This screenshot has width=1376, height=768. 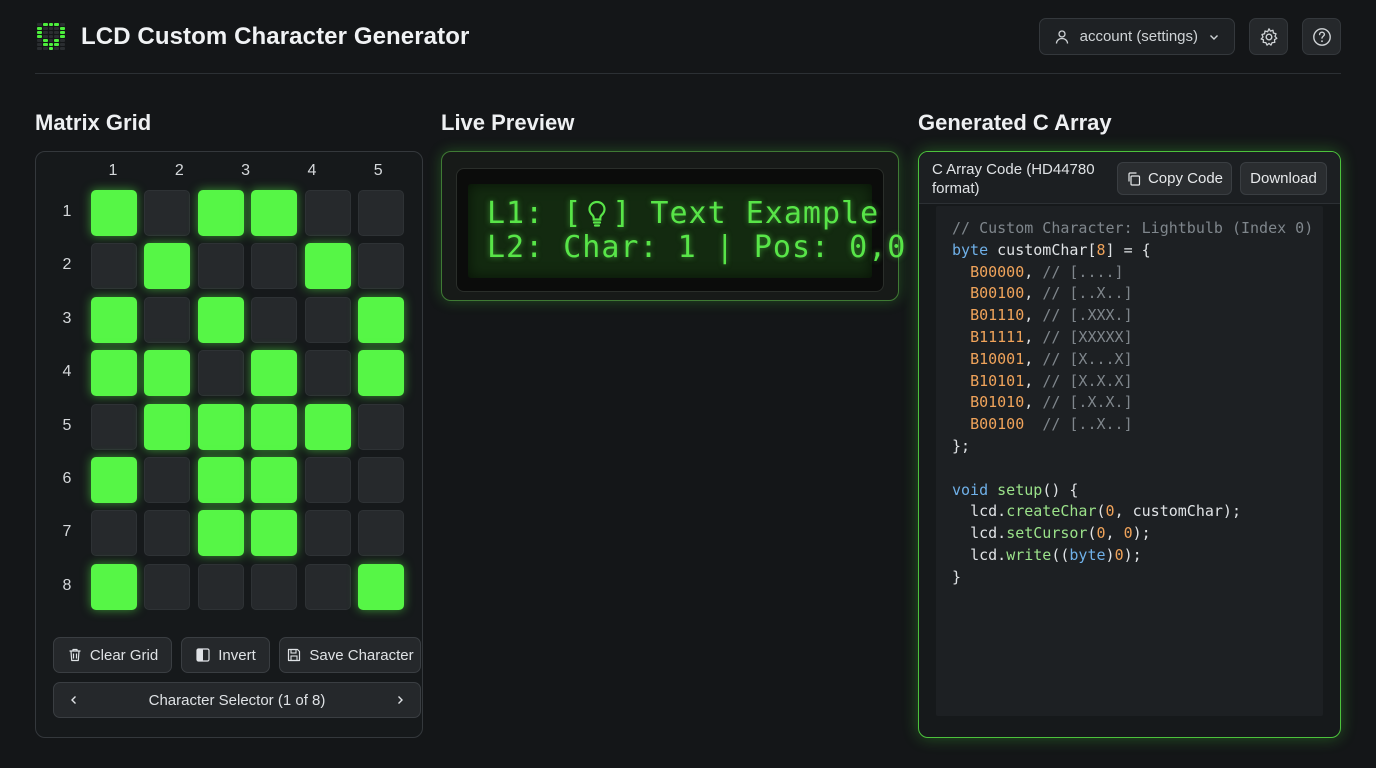 What do you see at coordinates (1321, 36) in the screenshot?
I see `help-button` at bounding box center [1321, 36].